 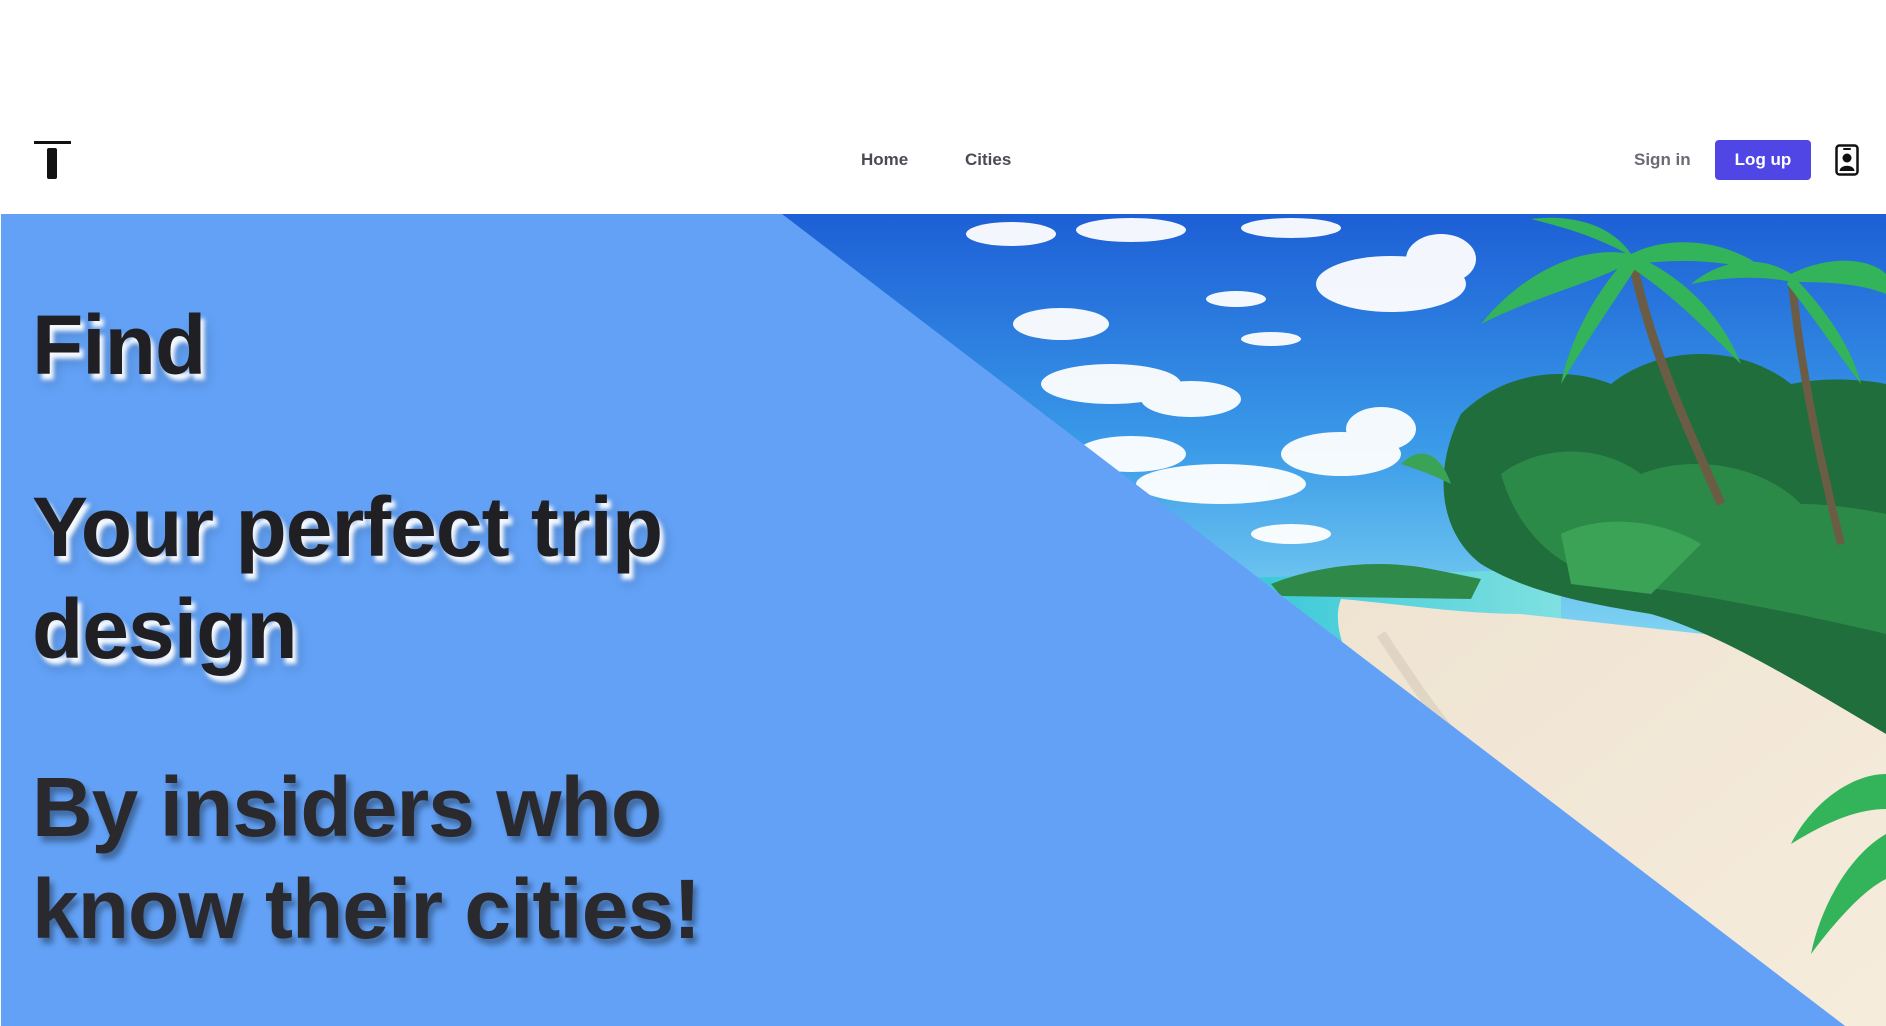 What do you see at coordinates (347, 807) in the screenshot?
I see `hero-line-insiders-a: By insiders who` at bounding box center [347, 807].